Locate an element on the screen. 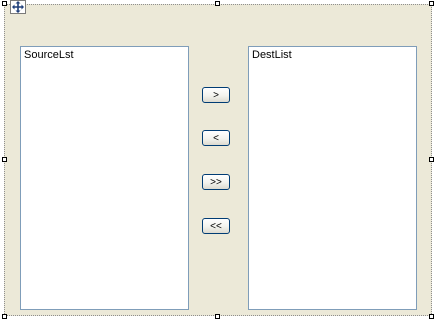 This screenshot has width=437, height=322. resize-handle-bottom-left-icon is located at coordinates (4, 316).